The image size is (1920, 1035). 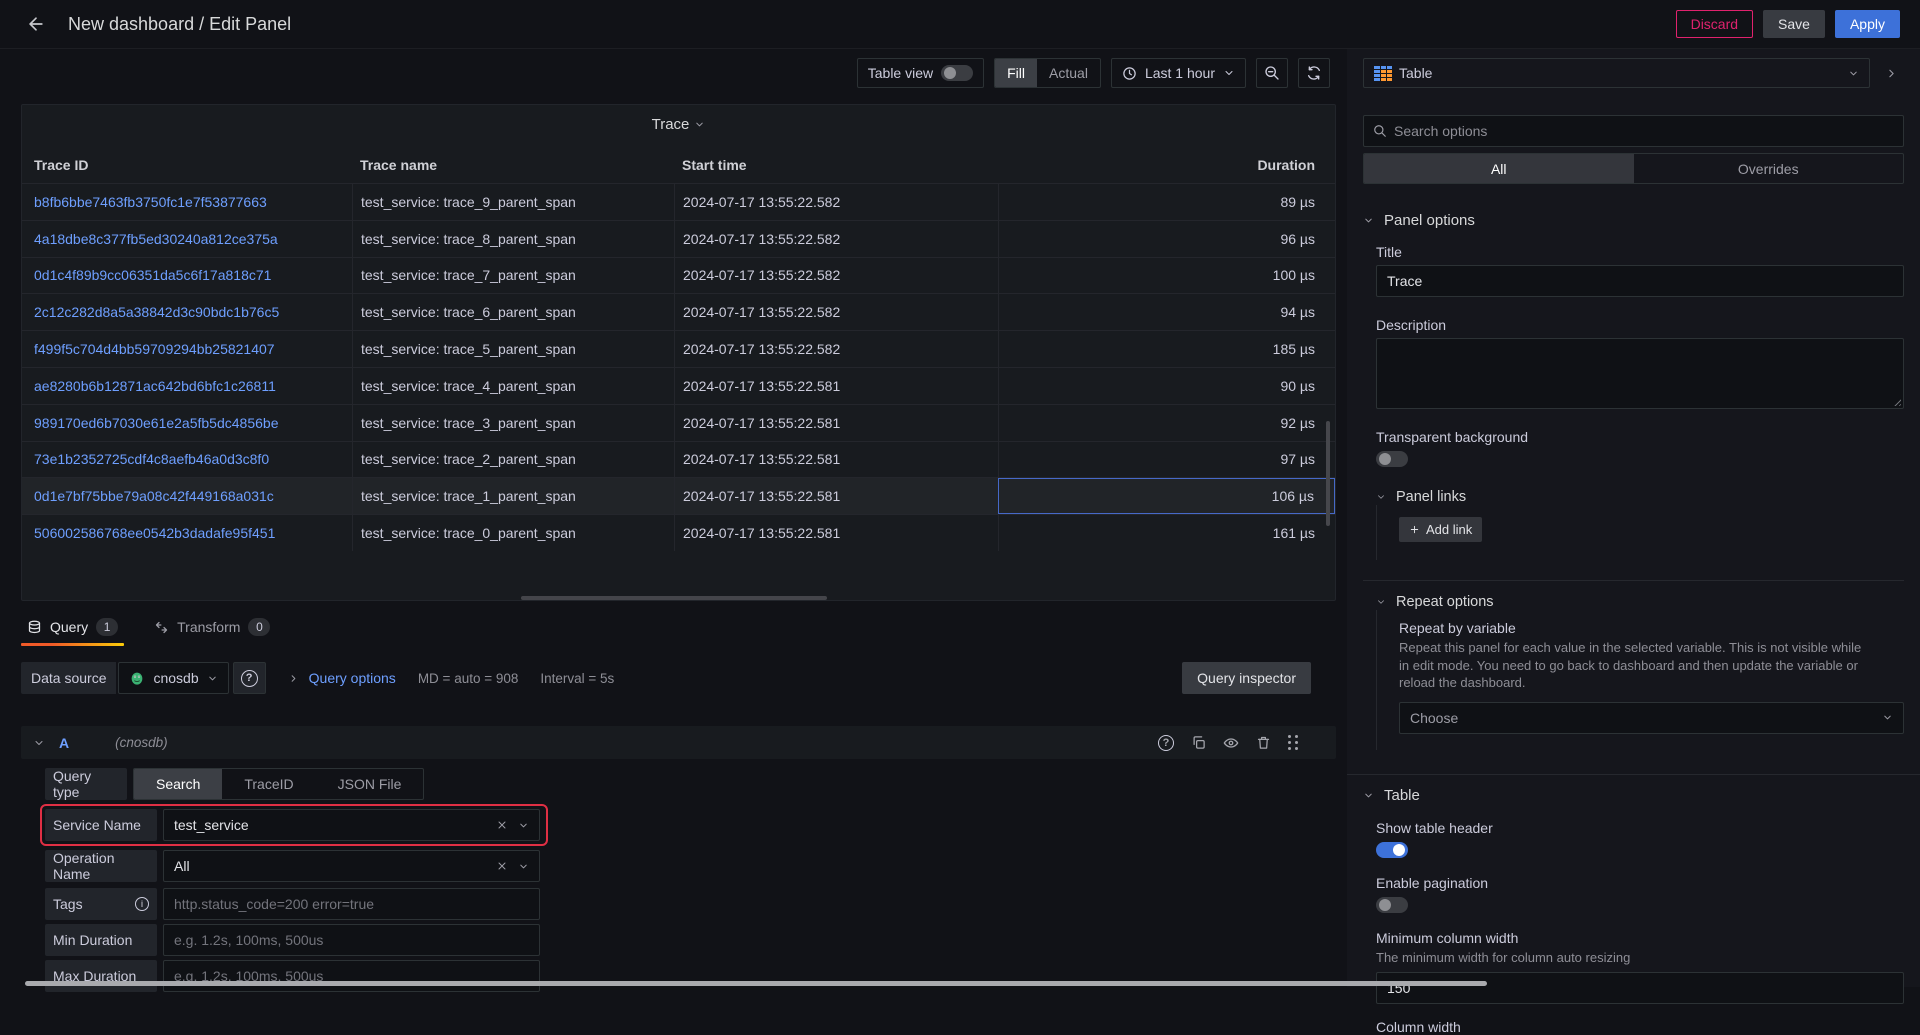 What do you see at coordinates (1896, 401) in the screenshot?
I see `resize-handle-icon` at bounding box center [1896, 401].